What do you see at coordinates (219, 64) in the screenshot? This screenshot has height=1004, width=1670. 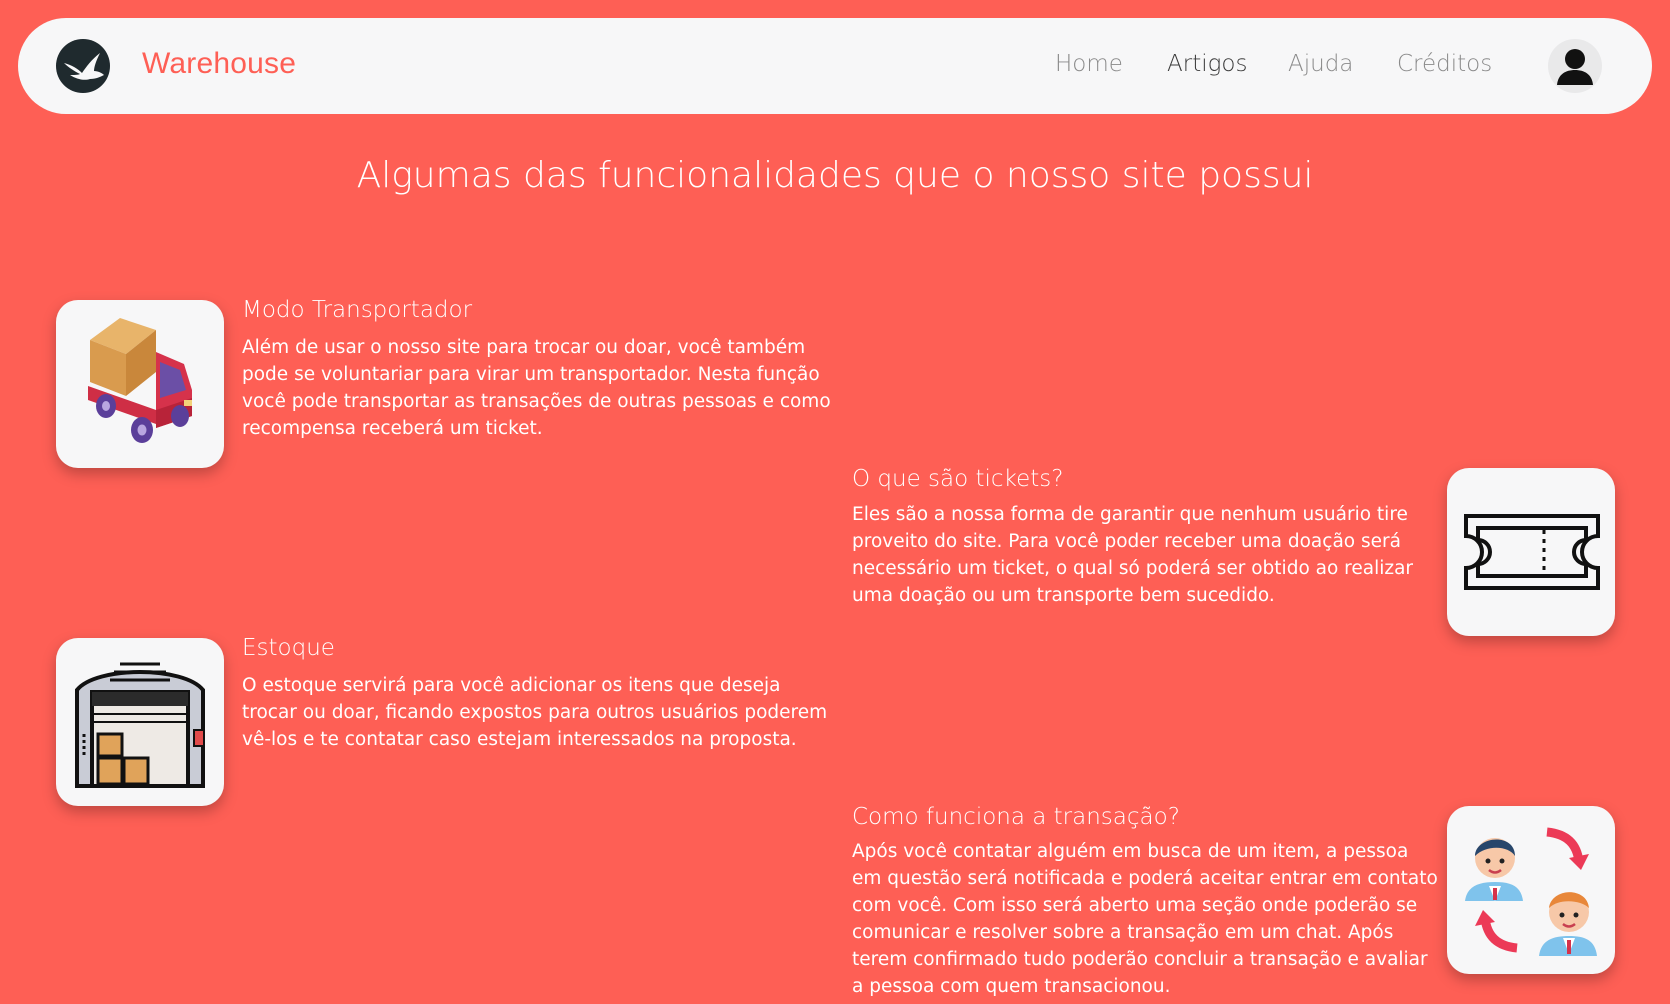 I see `brand-name: Warehouse` at bounding box center [219, 64].